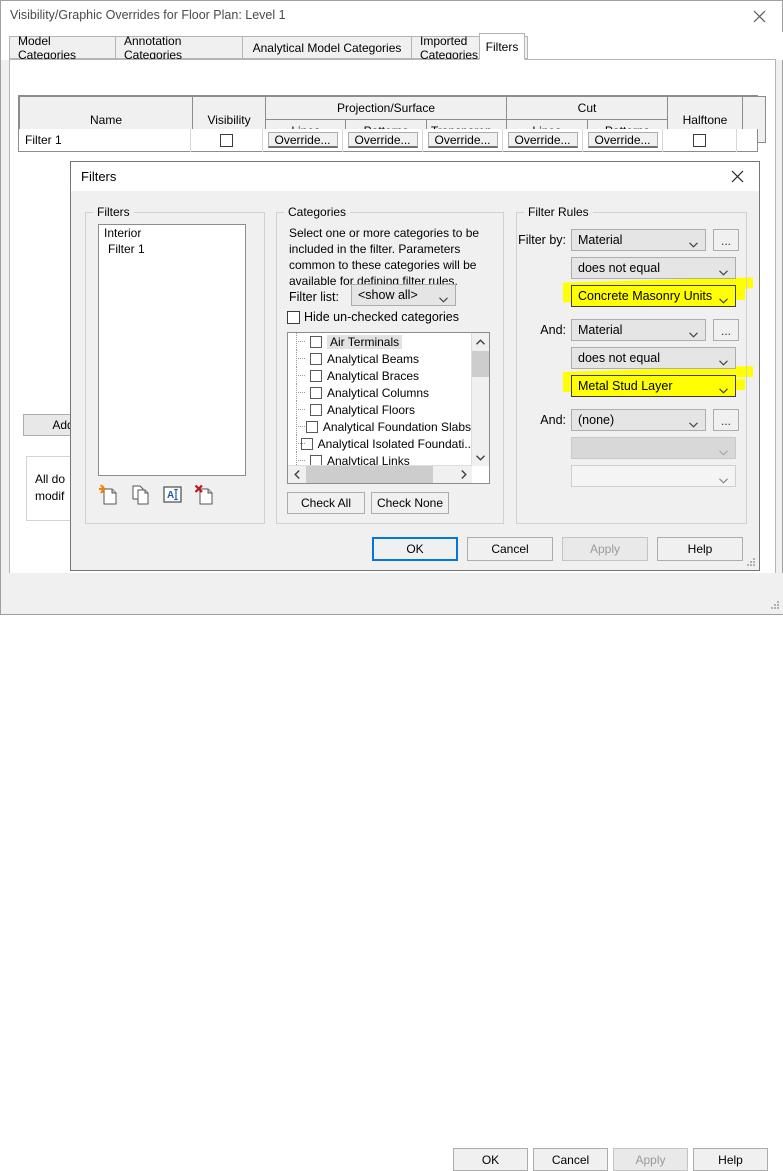 The image size is (783, 1171). What do you see at coordinates (730, 1159) in the screenshot?
I see `main-help-button: Help` at bounding box center [730, 1159].